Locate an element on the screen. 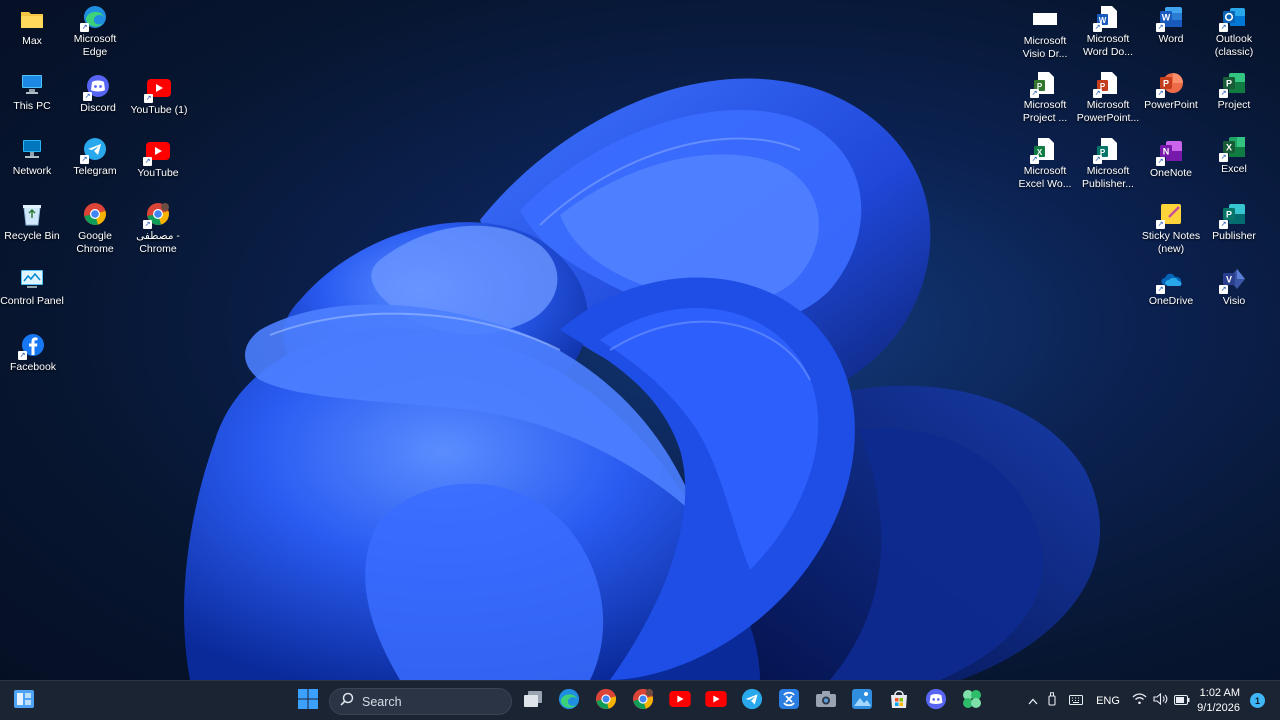 This screenshot has width=1280, height=720. quick-settings-button is located at coordinates (1161, 700).